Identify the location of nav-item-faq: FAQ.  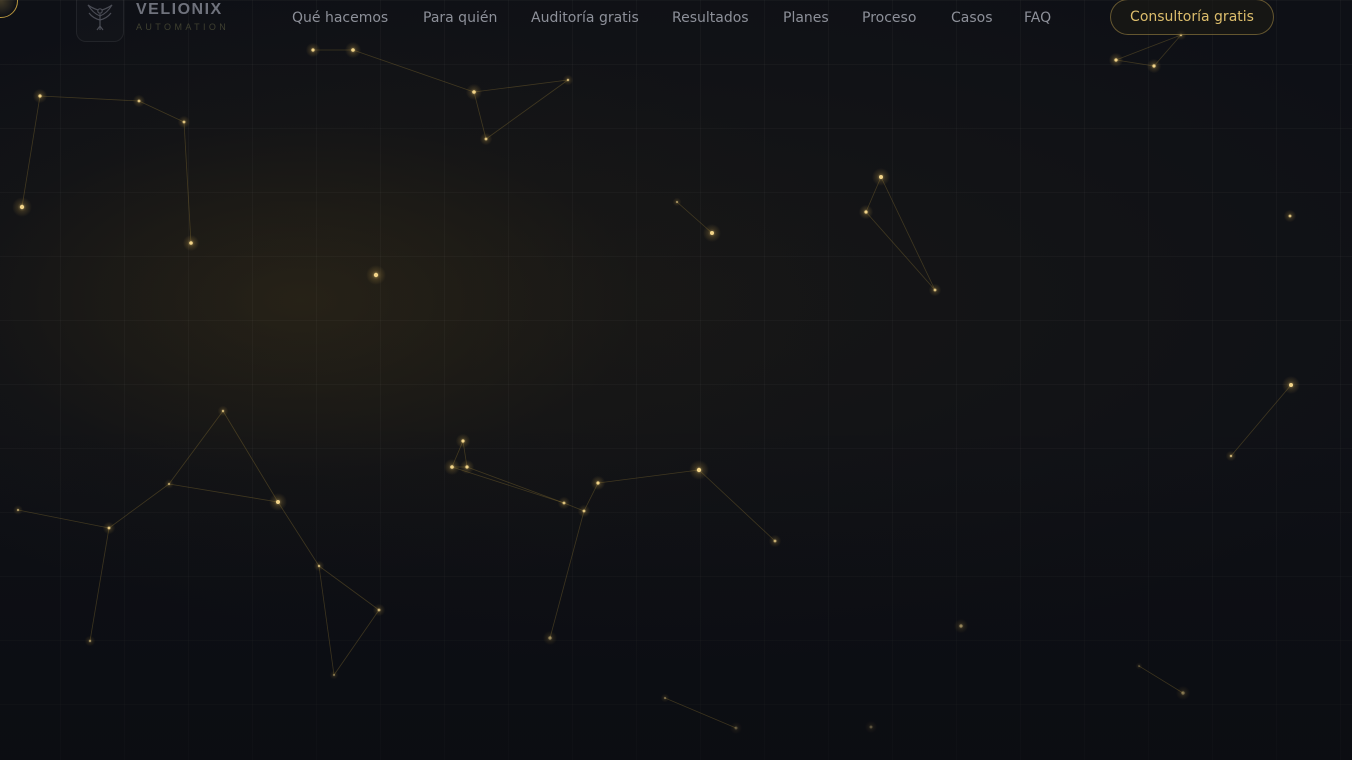
(1037, 18).